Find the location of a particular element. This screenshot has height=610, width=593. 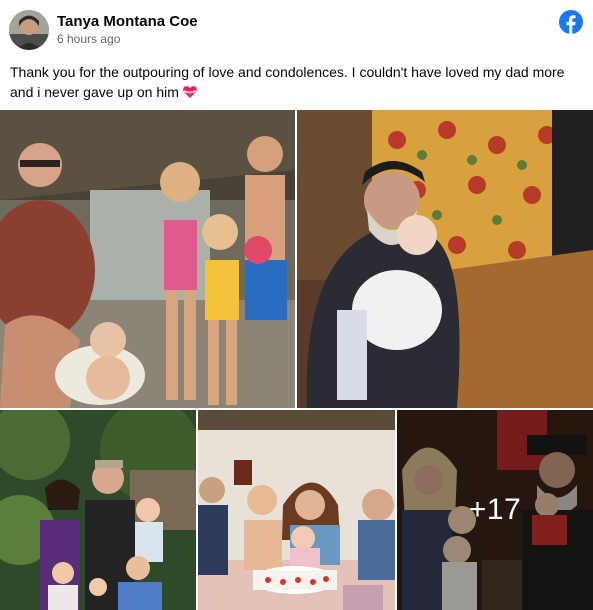

heart-with-ribbon-icon is located at coordinates (190, 92).